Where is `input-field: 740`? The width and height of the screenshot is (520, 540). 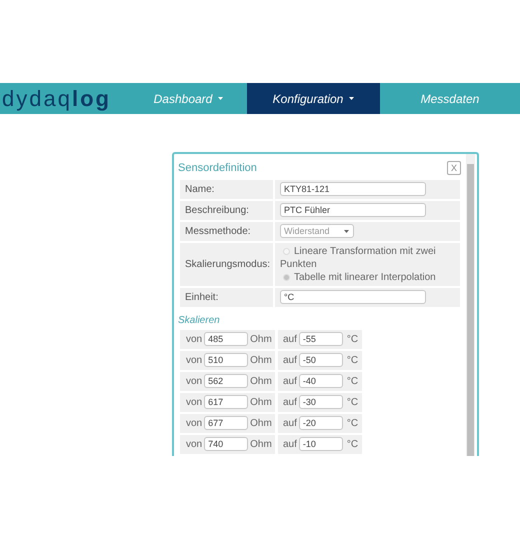
input-field: 740 is located at coordinates (226, 444).